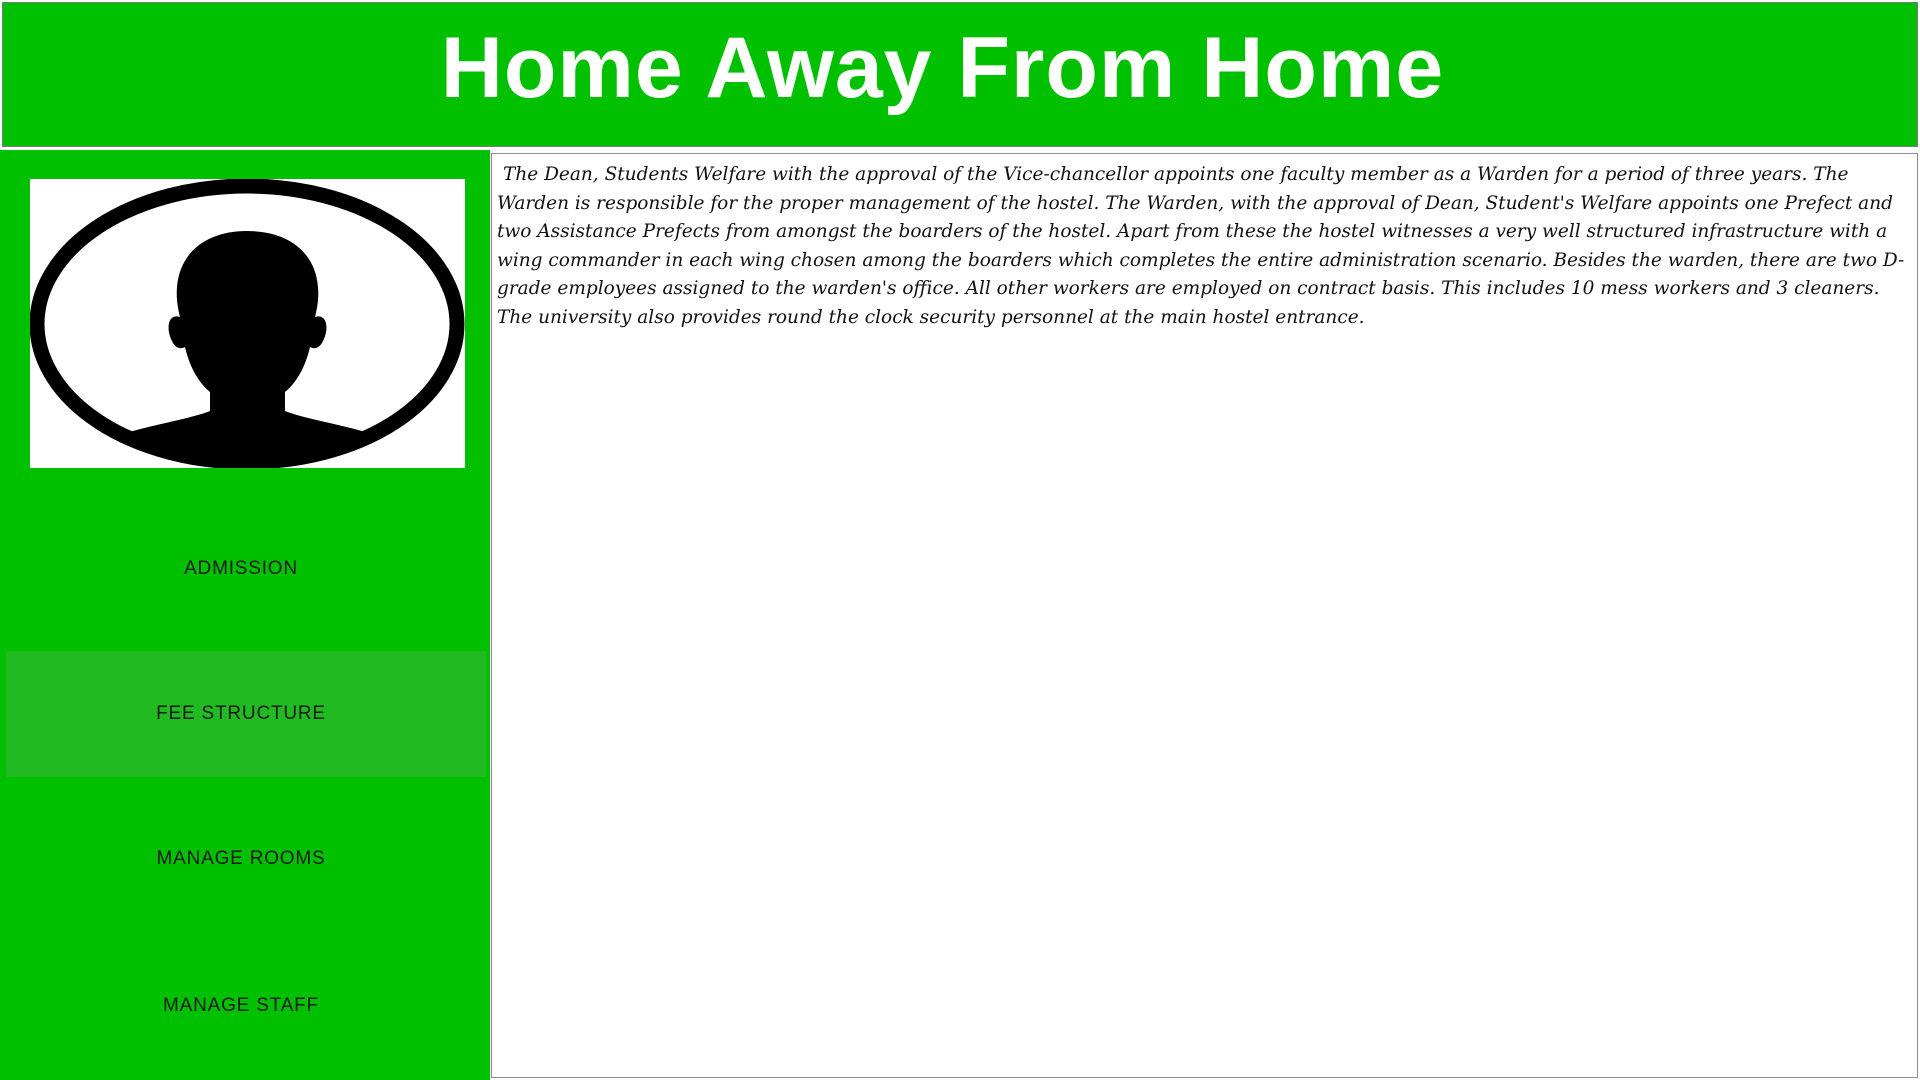 The width and height of the screenshot is (1920, 1080). I want to click on avatar, so click(247, 323).